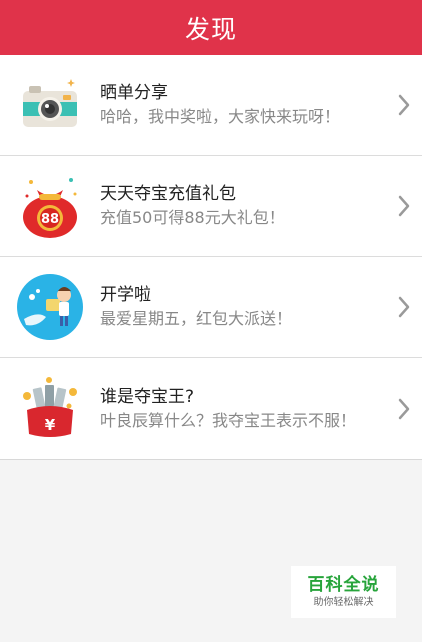 Image resolution: width=422 pixels, height=642 pixels. What do you see at coordinates (125, 295) in the screenshot?
I see `item-title: 开学啦` at bounding box center [125, 295].